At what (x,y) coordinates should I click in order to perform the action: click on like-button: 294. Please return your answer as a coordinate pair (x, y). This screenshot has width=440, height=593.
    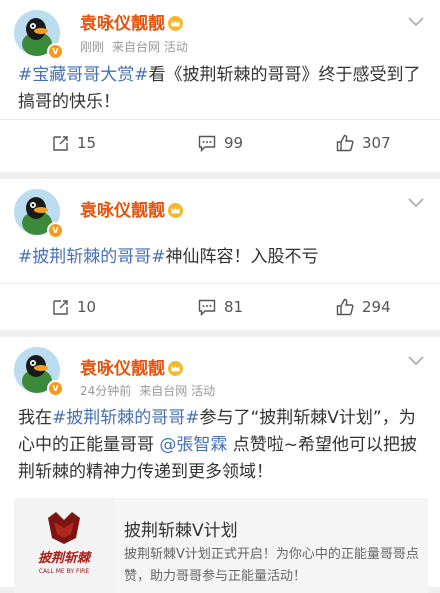
    Looking at the image, I should click on (363, 307).